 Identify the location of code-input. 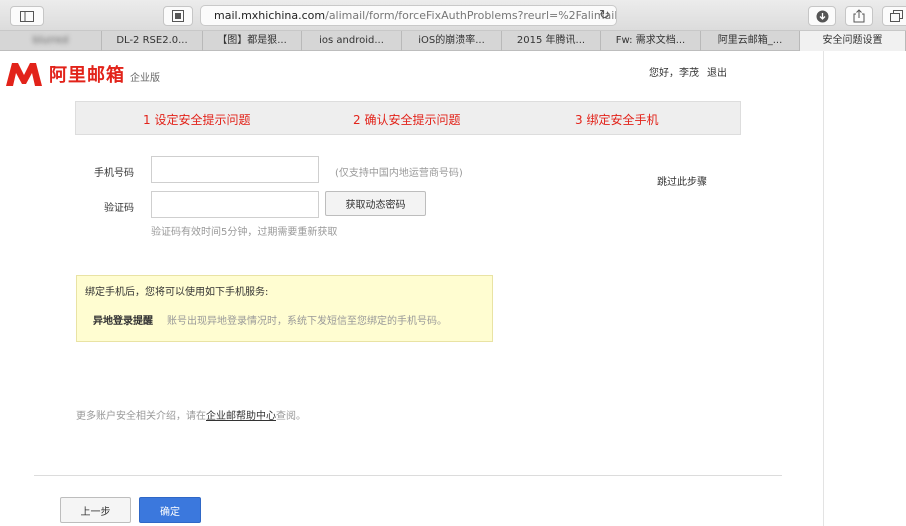
(235, 204).